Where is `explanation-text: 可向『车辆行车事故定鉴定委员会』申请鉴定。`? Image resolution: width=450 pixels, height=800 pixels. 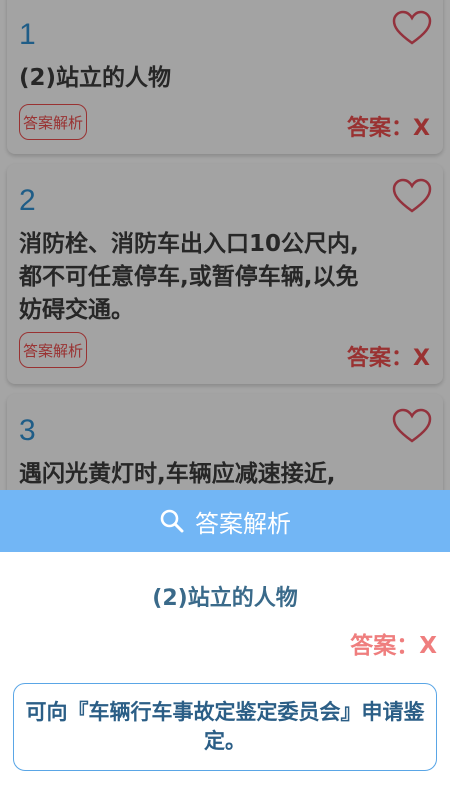
explanation-text: 可向『车辆行车事故定鉴定委员会』申请鉴定。 is located at coordinates (225, 726).